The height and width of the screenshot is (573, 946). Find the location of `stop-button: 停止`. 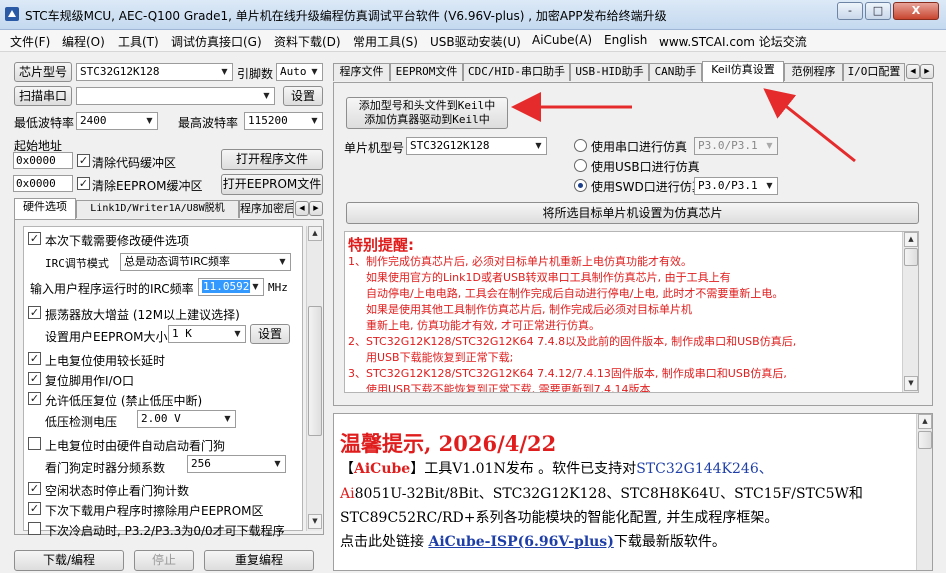

stop-button: 停止 is located at coordinates (164, 560).